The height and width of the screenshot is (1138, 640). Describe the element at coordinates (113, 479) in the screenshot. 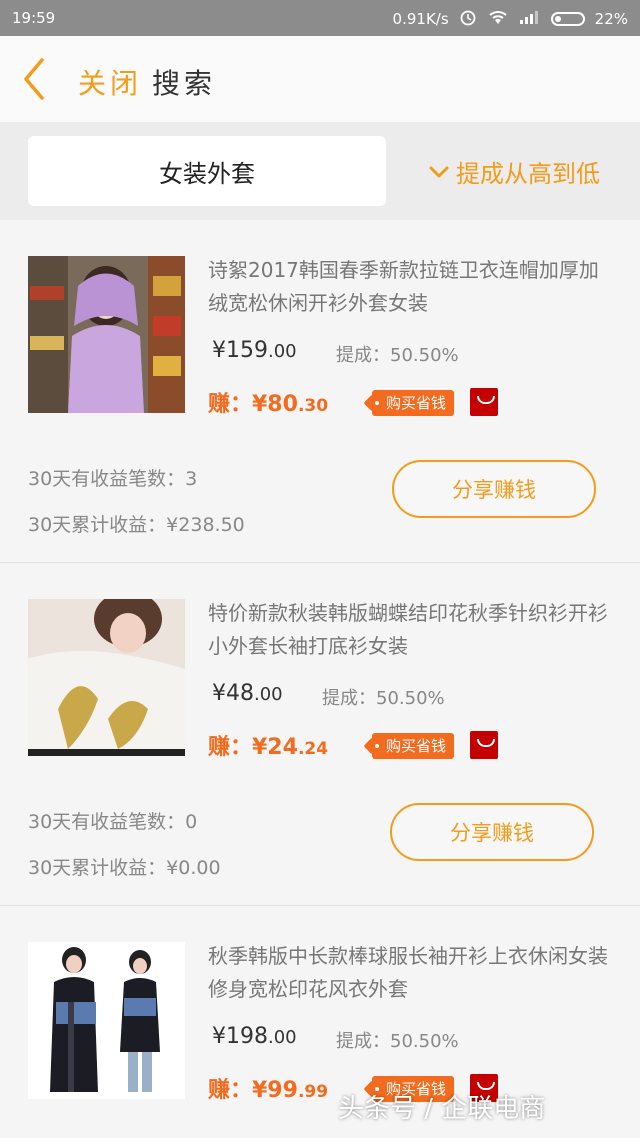

I see `orders-30d: 30天有收益笔数：3` at that location.